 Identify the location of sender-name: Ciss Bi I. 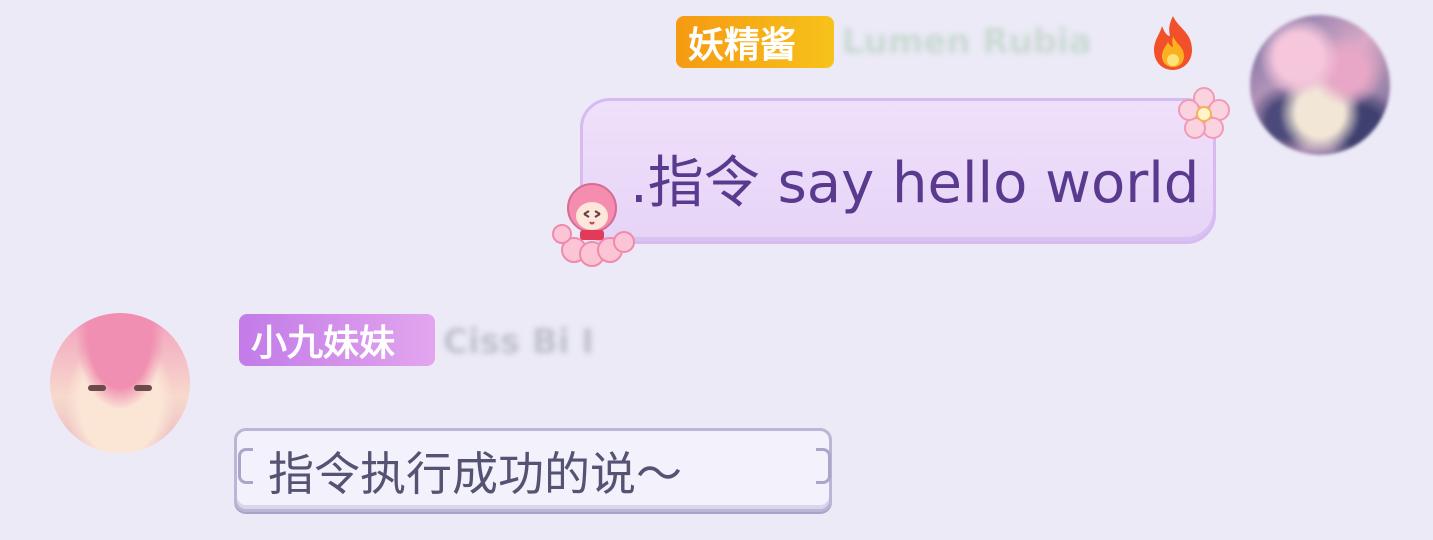
(518, 342).